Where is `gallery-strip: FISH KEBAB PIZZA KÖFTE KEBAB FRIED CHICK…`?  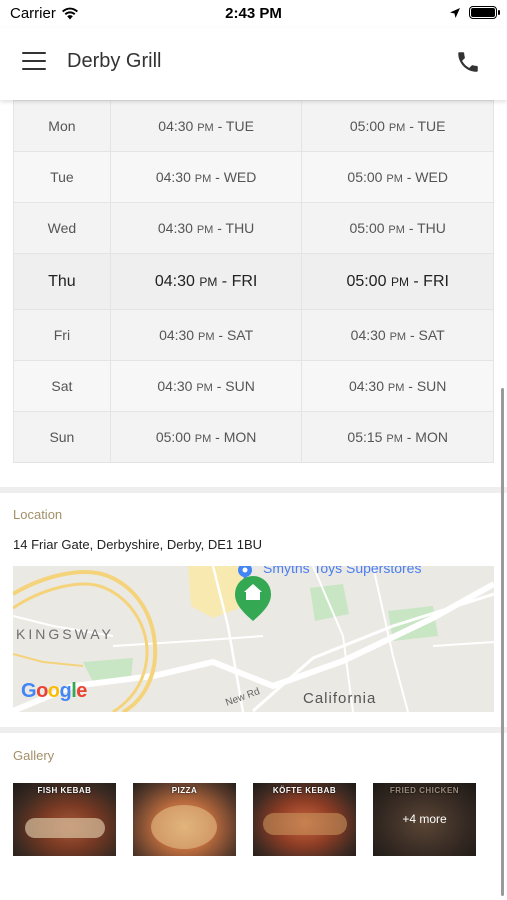
gallery-strip: FISH KEBAB PIZZA KÖFTE KEBAB FRIED CHICK… is located at coordinates (244, 819).